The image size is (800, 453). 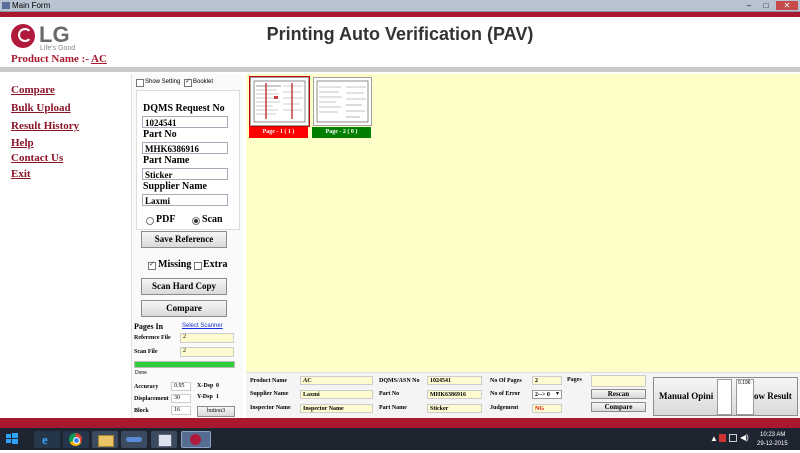 I want to click on compare-button: Compare, so click(x=184, y=308).